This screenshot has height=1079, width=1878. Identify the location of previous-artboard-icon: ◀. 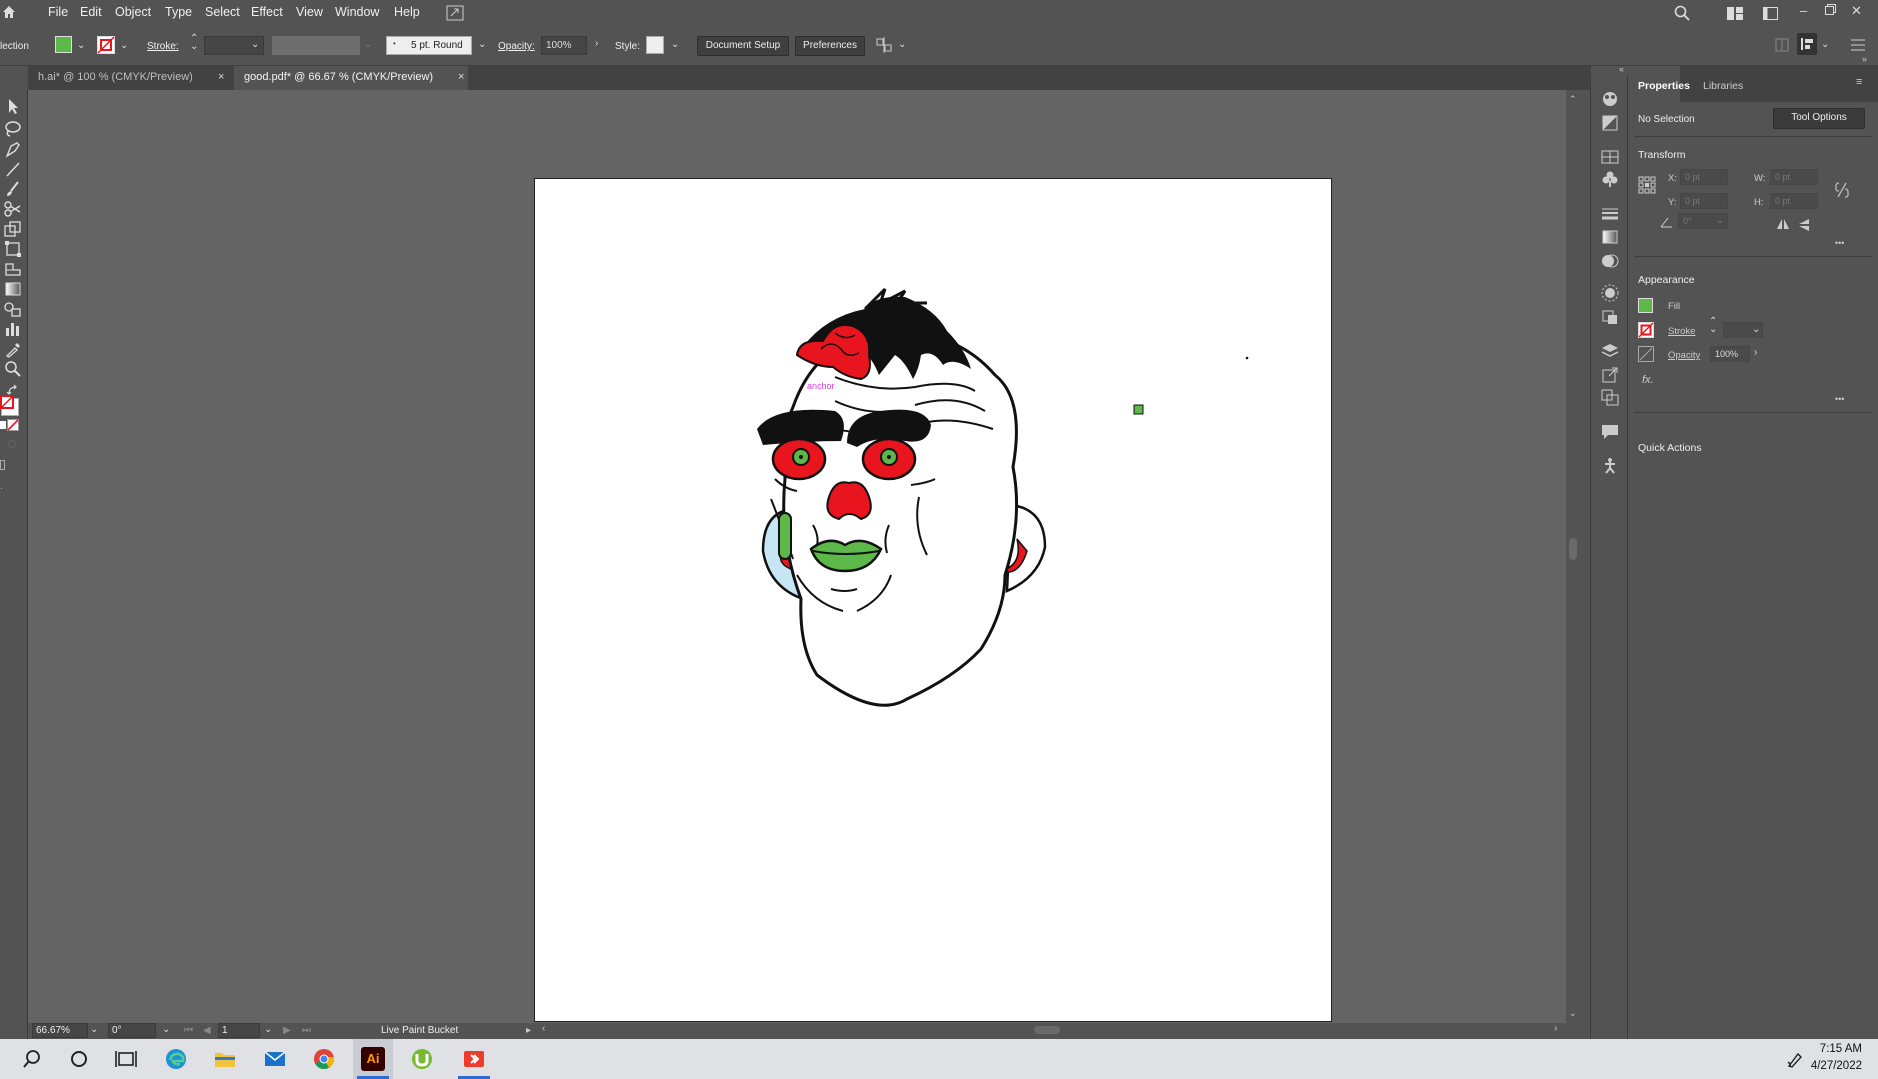
(207, 1030).